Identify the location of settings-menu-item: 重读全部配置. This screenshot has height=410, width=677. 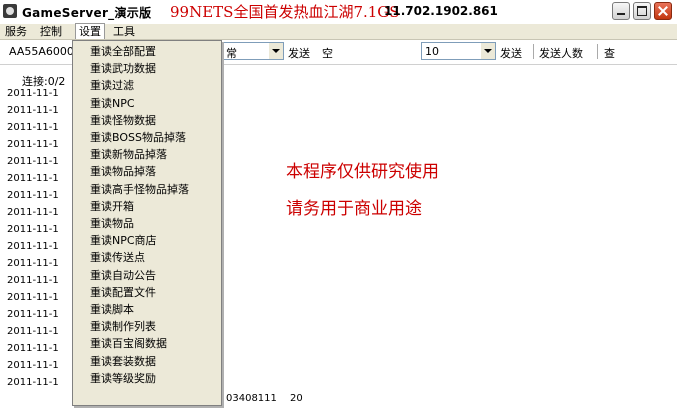
(123, 51).